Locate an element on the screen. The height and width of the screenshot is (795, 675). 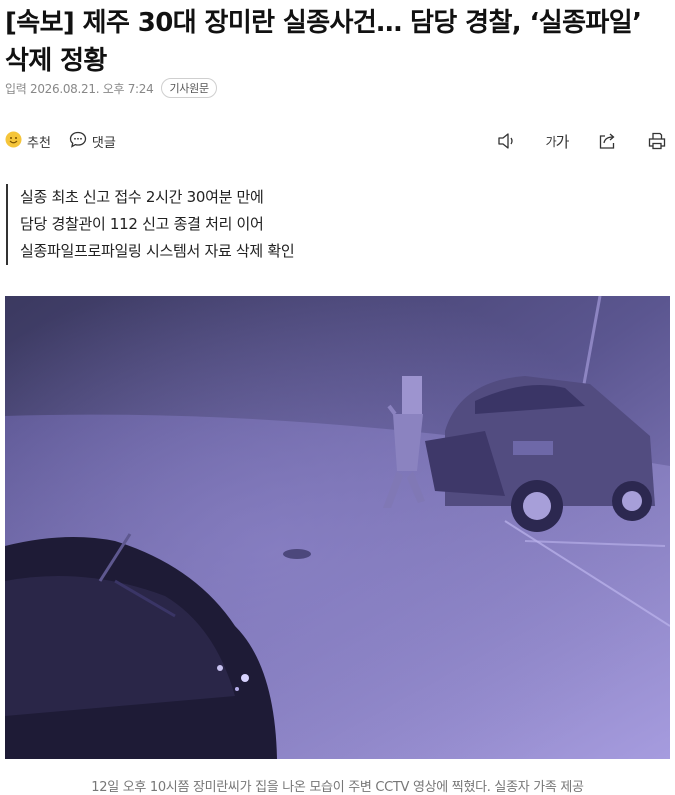
article-meta: 입력 2026.08.21. 오후 7:24 기사원문 is located at coordinates (111, 88).